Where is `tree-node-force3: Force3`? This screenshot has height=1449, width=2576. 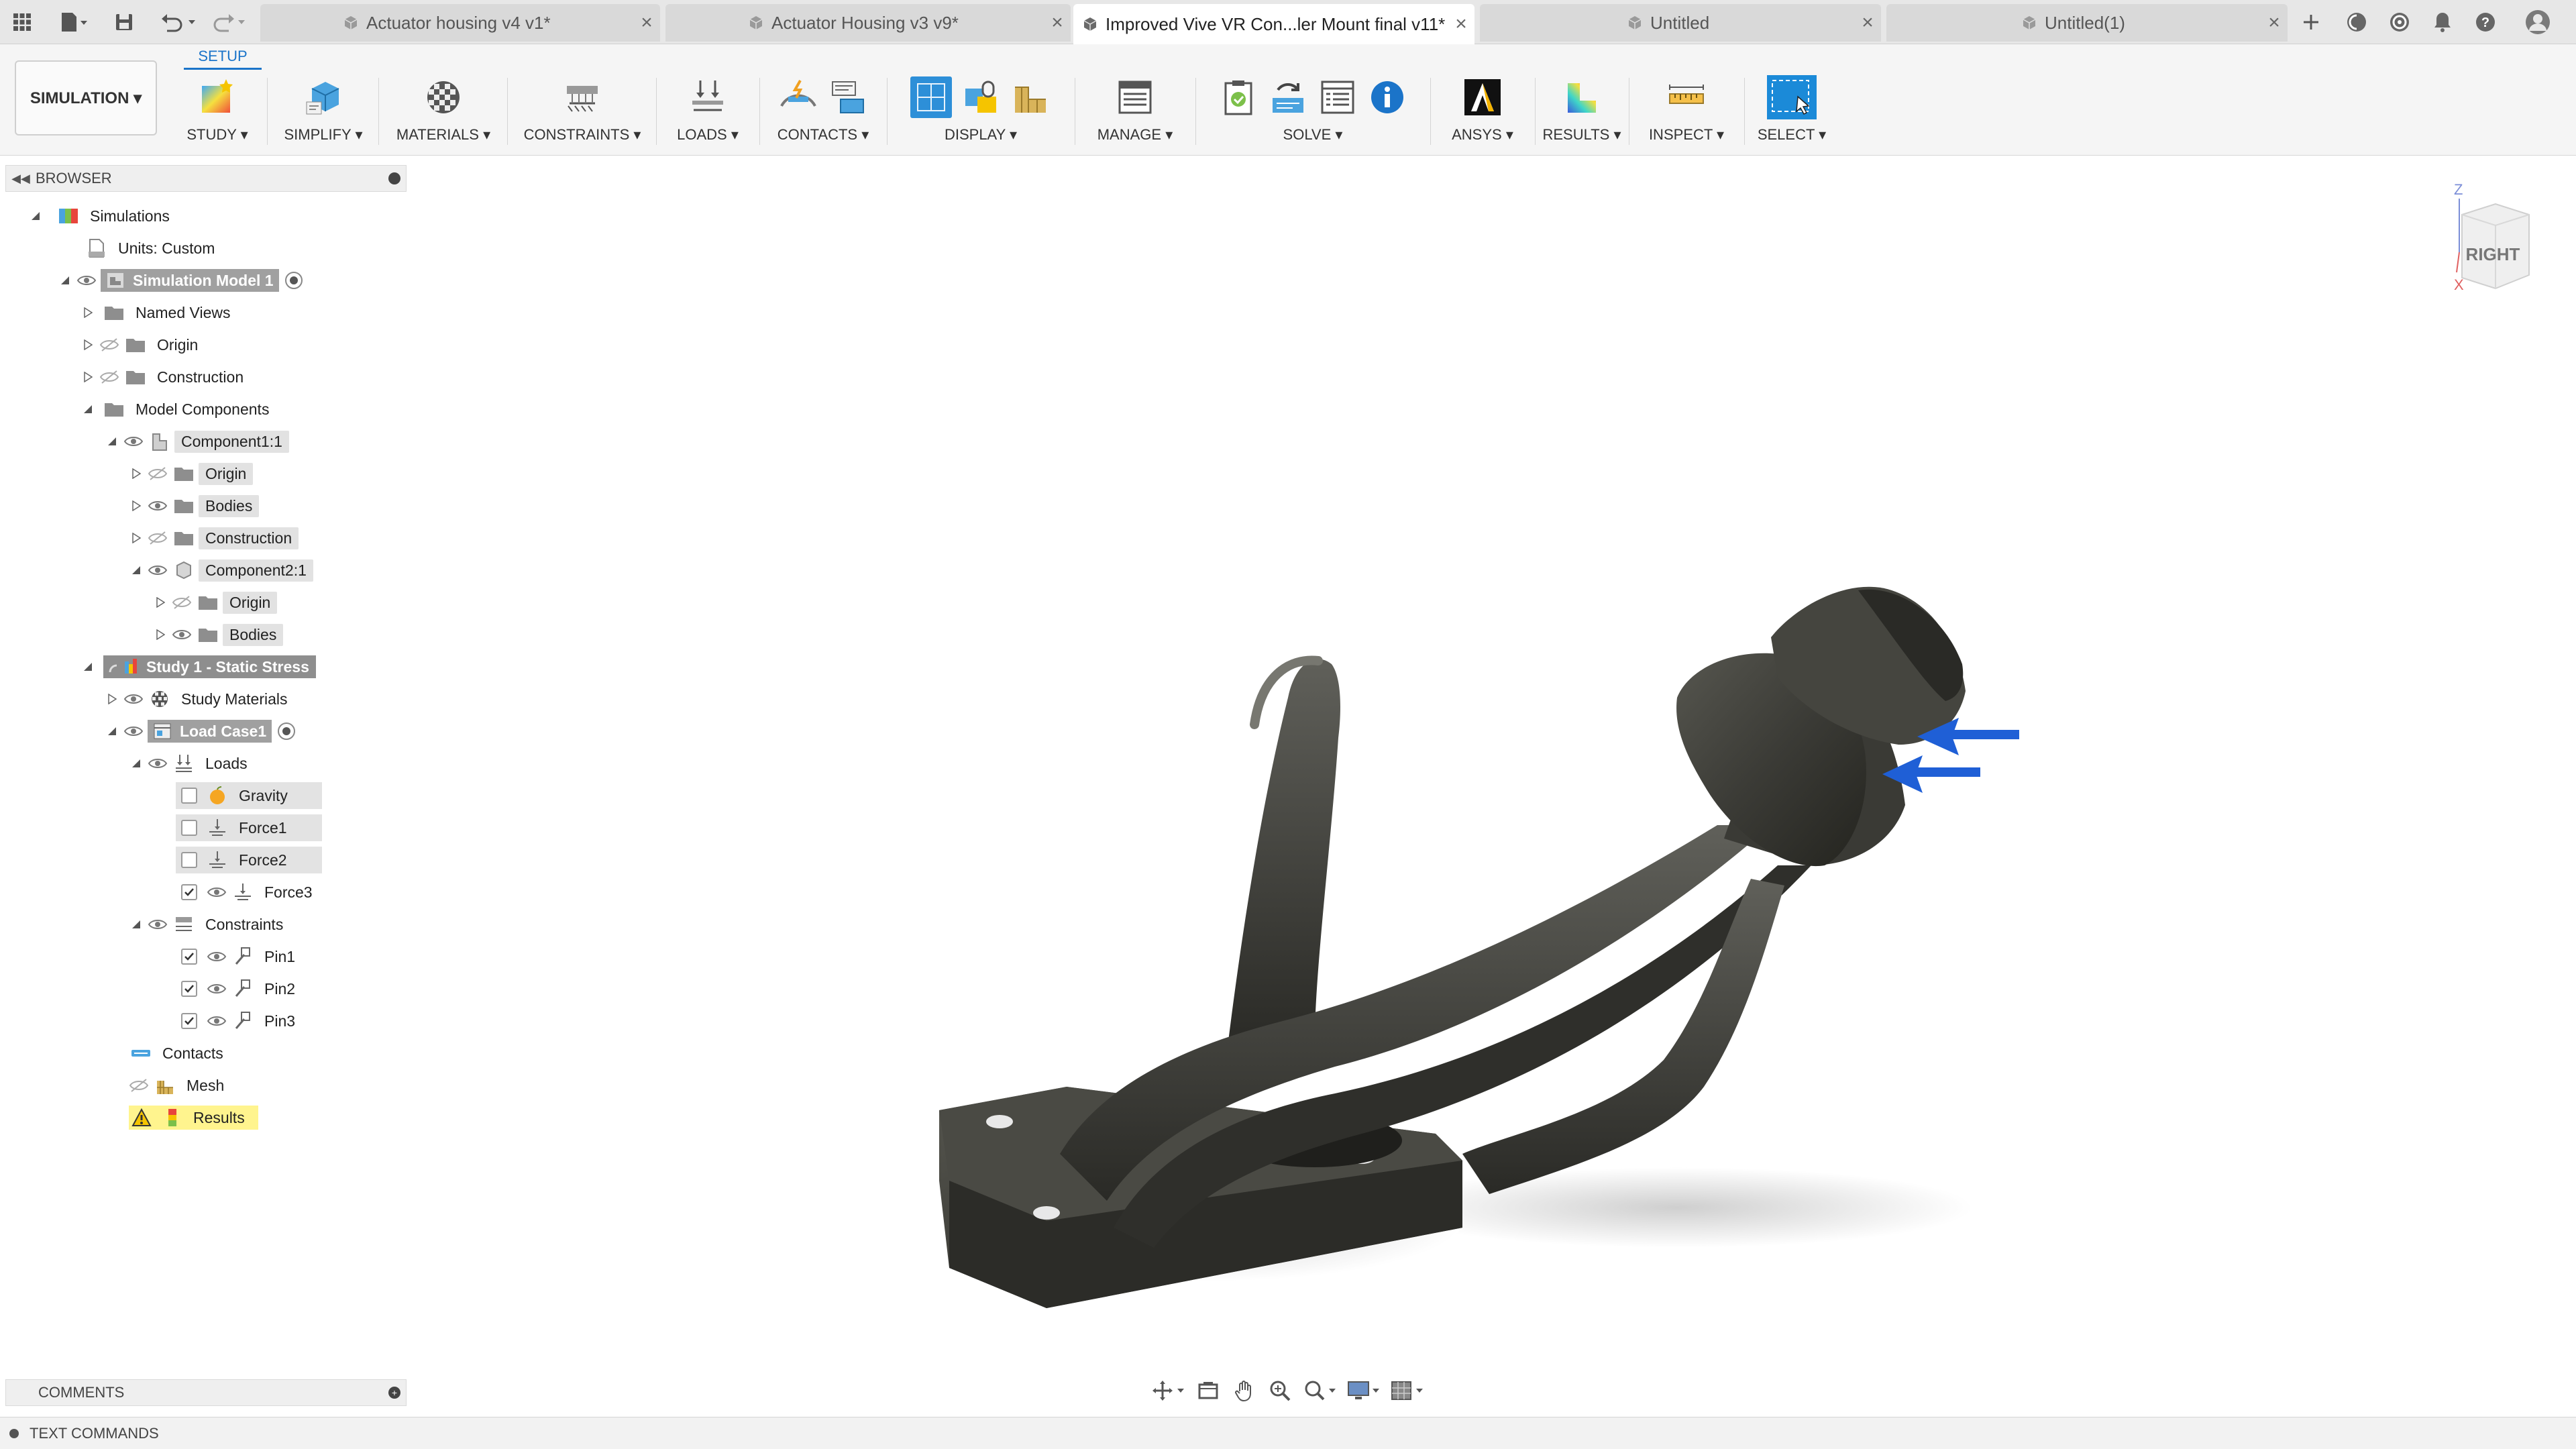 tree-node-force3: Force3 is located at coordinates (247, 892).